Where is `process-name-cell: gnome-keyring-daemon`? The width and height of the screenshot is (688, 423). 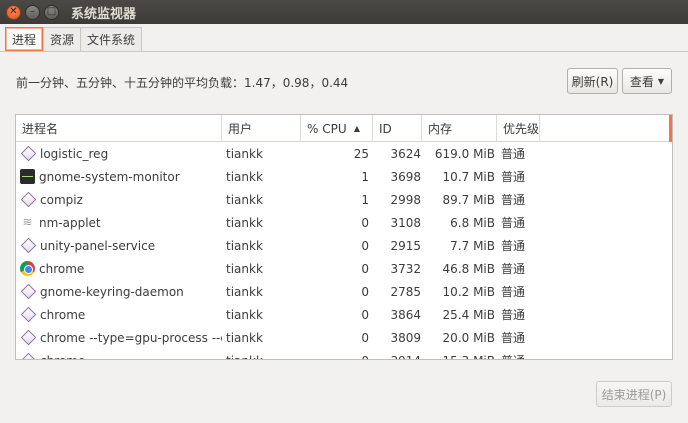
process-name-cell: gnome-keyring-daemon is located at coordinates (119, 291).